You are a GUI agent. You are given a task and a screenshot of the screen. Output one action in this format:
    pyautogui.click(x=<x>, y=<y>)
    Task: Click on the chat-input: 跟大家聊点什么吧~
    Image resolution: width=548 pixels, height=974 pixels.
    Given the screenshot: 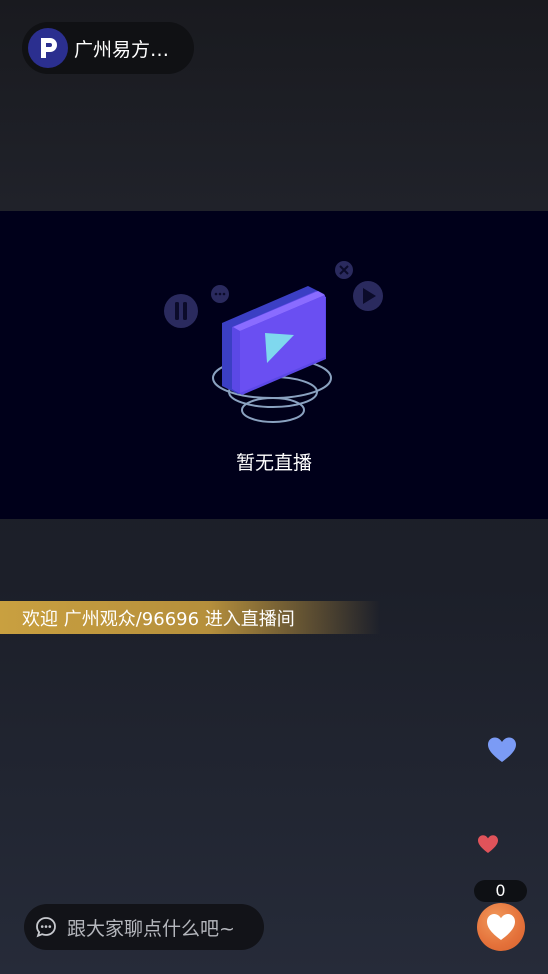 What is the action you would take?
    pyautogui.click(x=144, y=927)
    